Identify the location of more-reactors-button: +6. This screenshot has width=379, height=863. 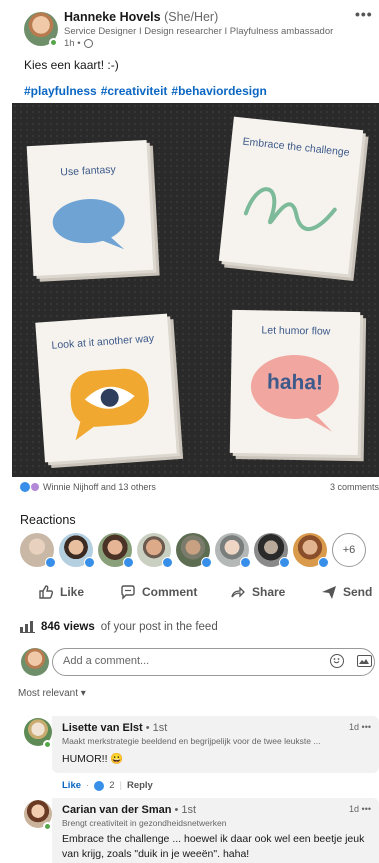
(349, 550).